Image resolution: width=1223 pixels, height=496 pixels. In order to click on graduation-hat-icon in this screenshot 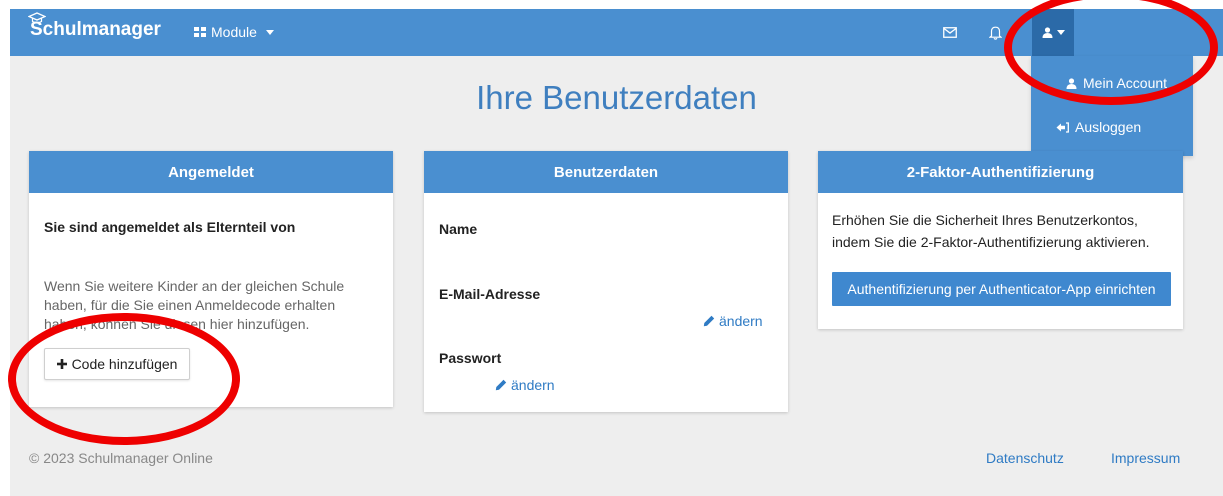, I will do `click(37, 18)`.